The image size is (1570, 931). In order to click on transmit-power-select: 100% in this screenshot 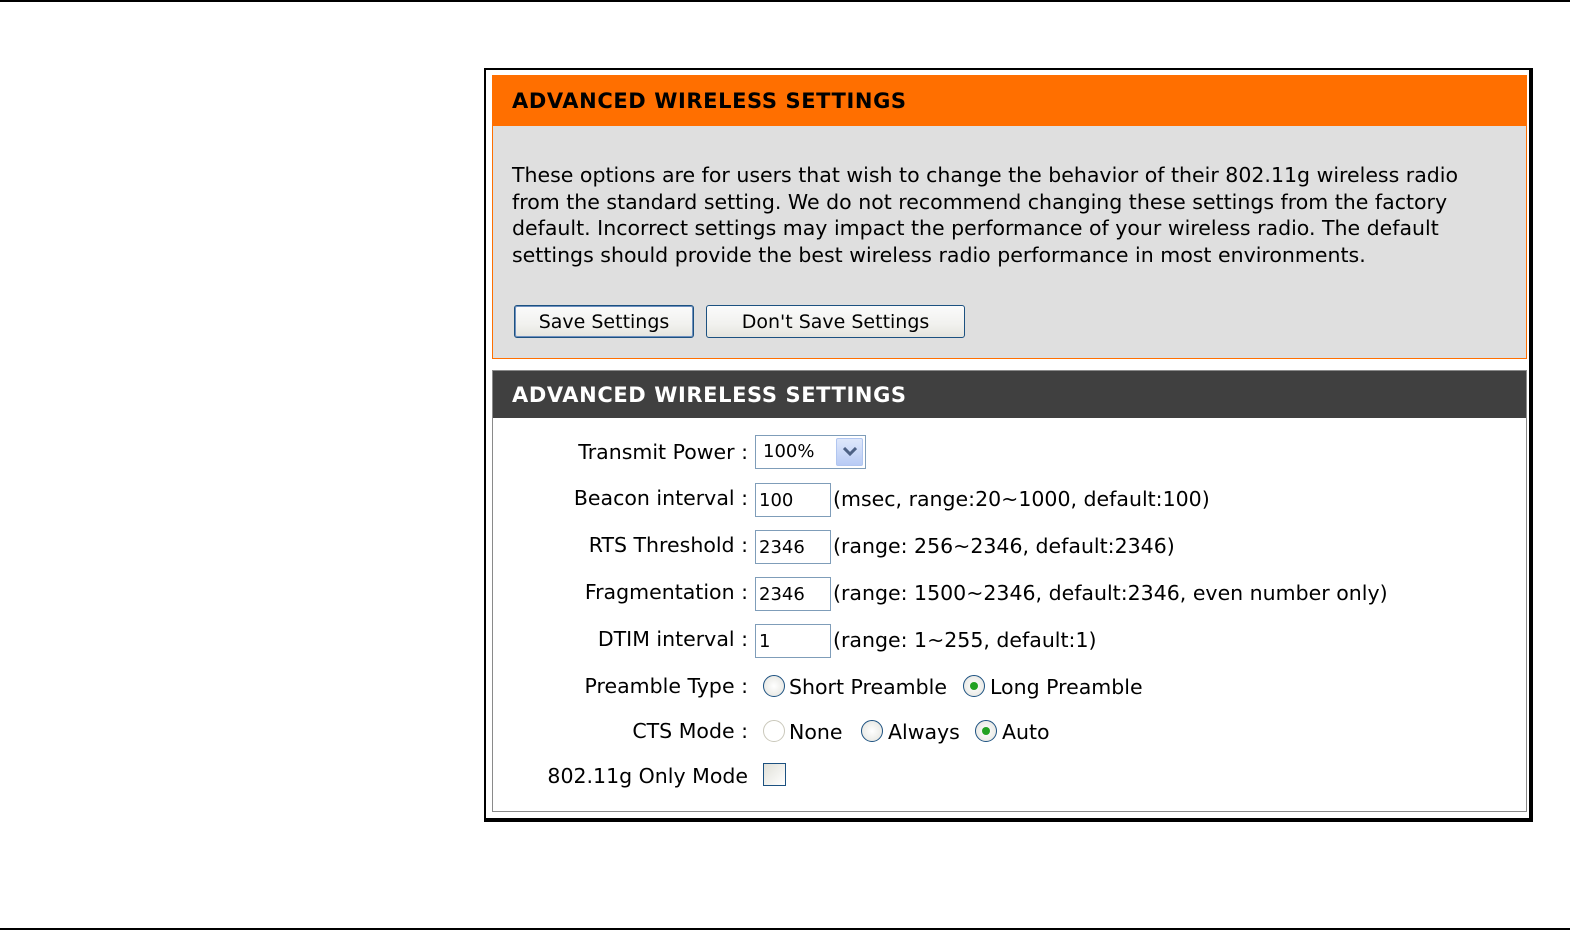, I will do `click(810, 452)`.